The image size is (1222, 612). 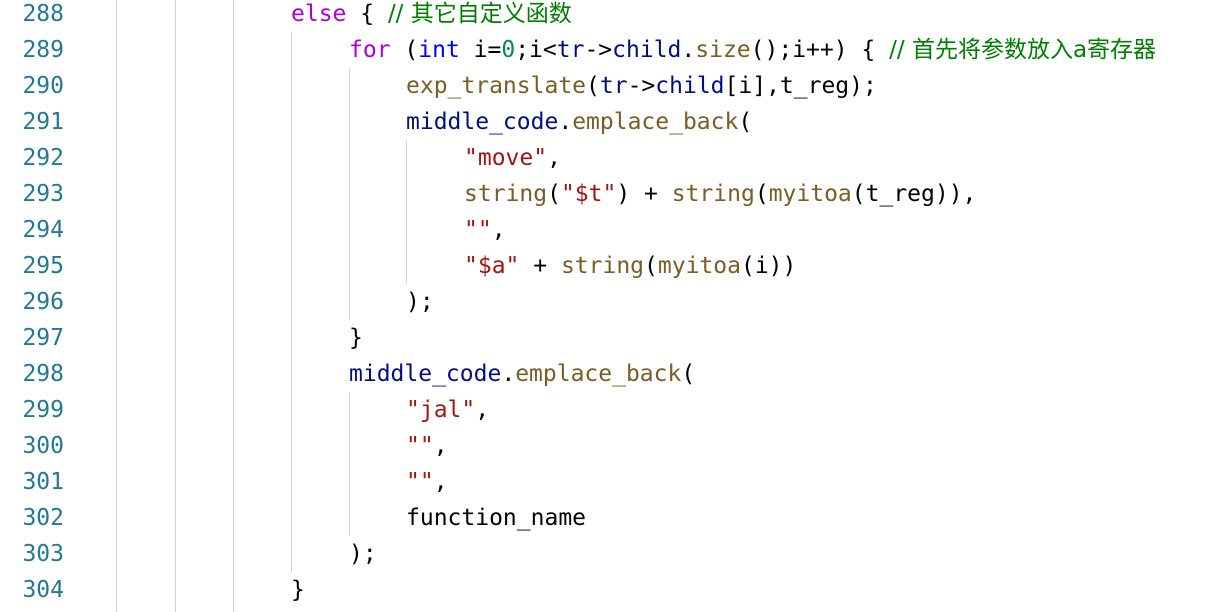 What do you see at coordinates (319, 14) in the screenshot?
I see `code-token-keyword: else` at bounding box center [319, 14].